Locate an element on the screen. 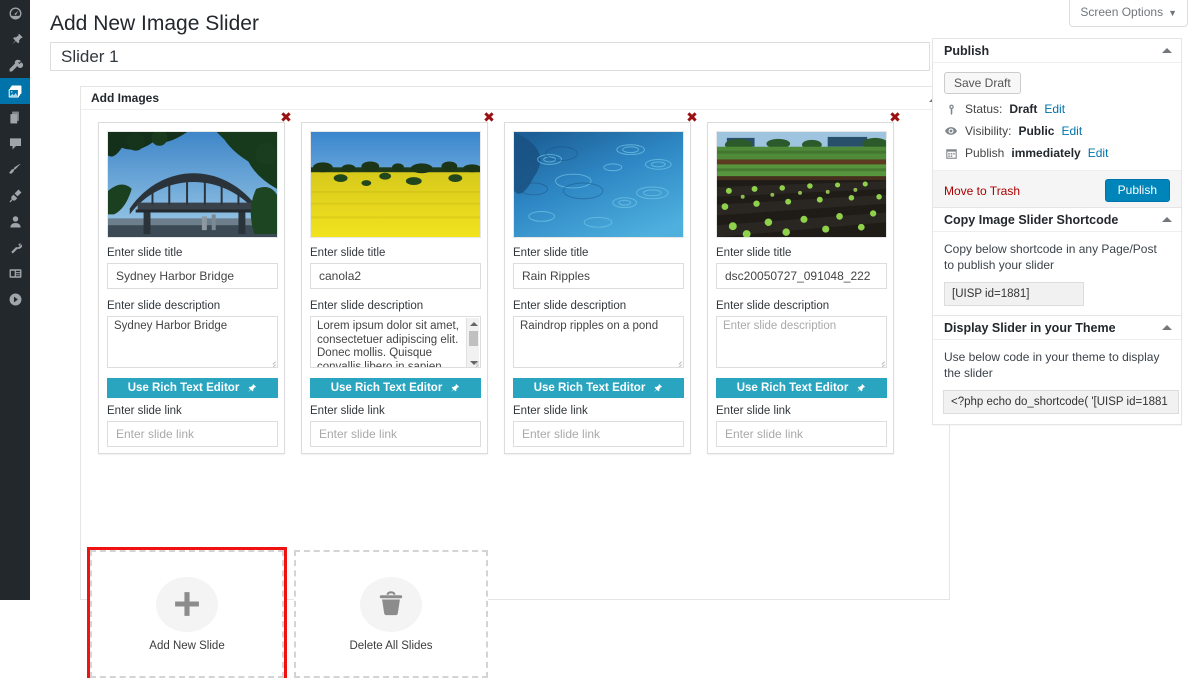  slide-title-input: dsc20050727_091048_222 is located at coordinates (801, 276).